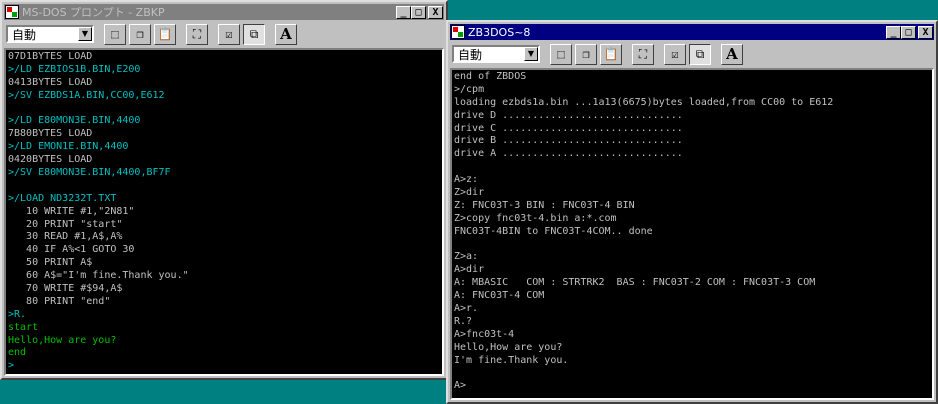  Describe the element at coordinates (490, 76) in the screenshot. I see `console-line: end of ZBDOS` at that location.